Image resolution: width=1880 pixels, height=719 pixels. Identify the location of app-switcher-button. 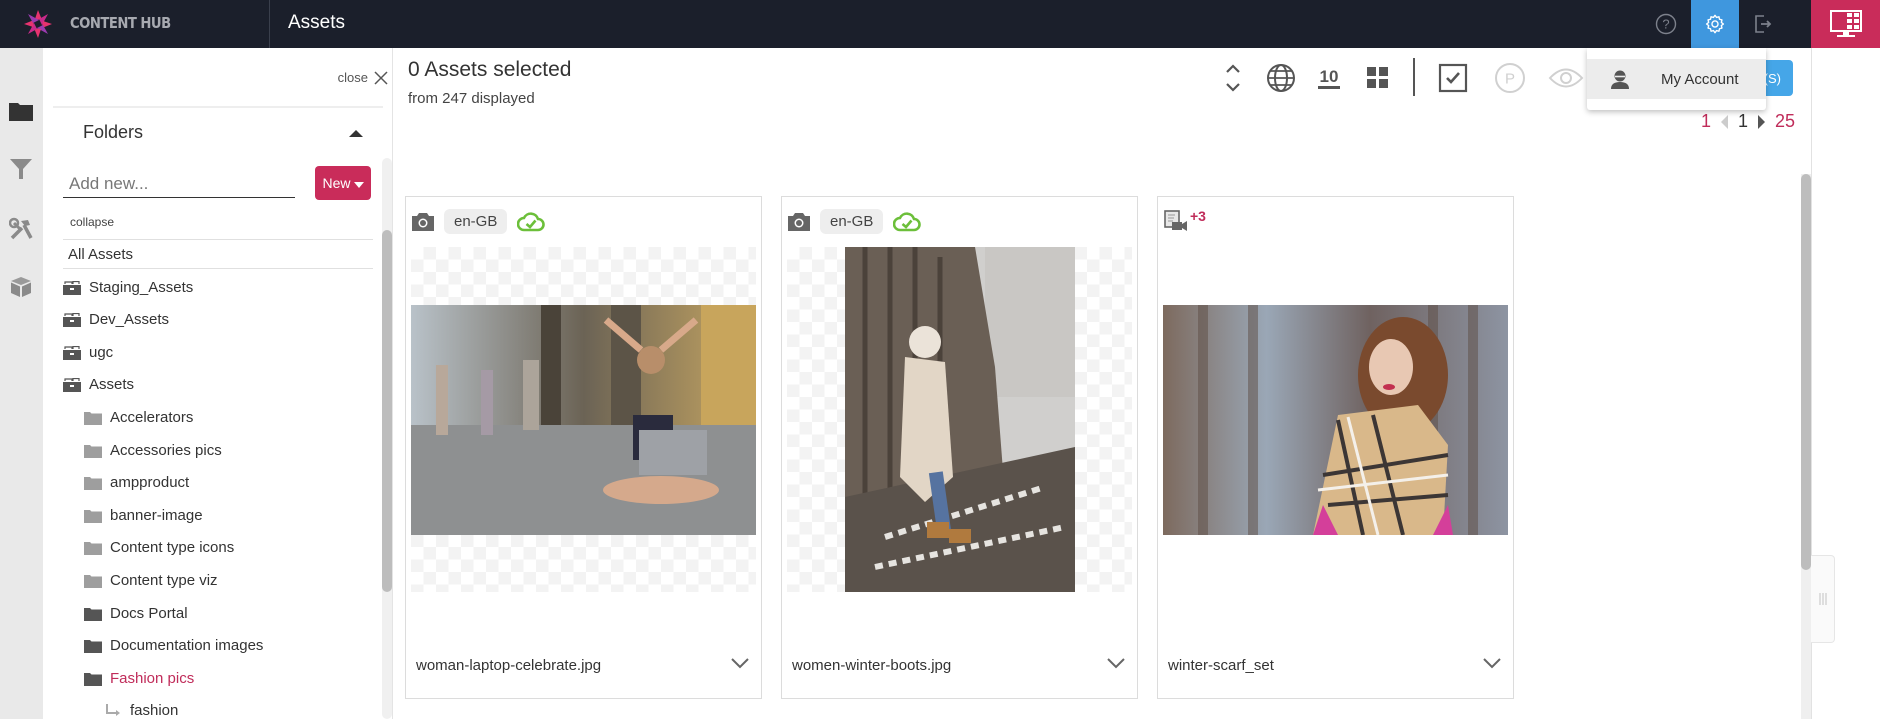
(1845, 24).